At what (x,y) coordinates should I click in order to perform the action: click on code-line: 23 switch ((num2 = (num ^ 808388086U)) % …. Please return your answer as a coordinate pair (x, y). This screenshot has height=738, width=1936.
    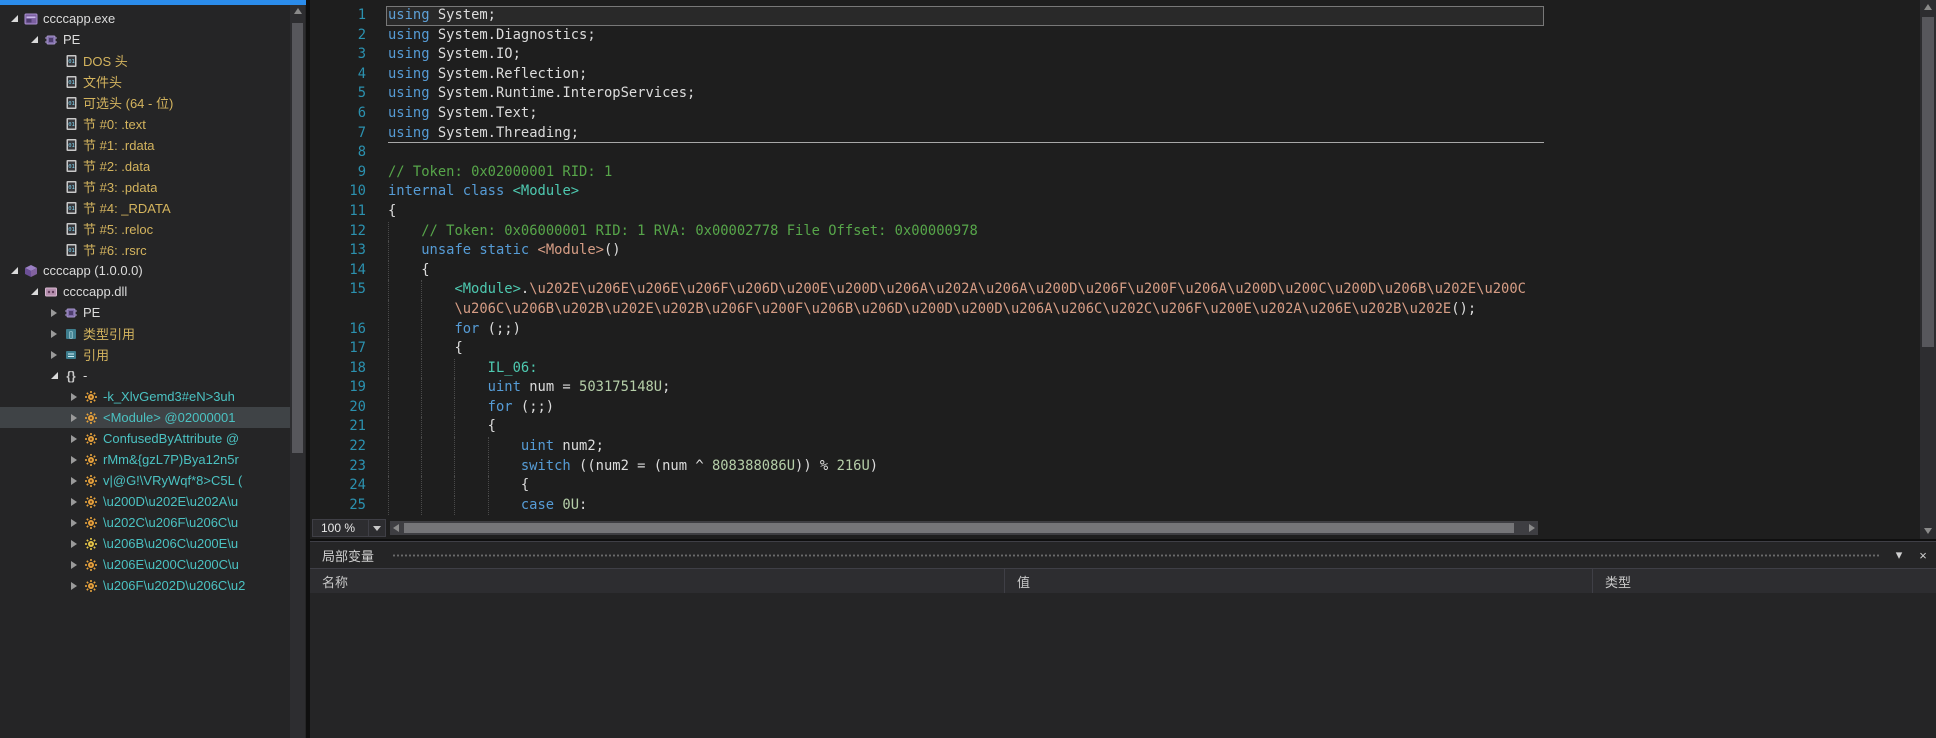
    Looking at the image, I should click on (1115, 466).